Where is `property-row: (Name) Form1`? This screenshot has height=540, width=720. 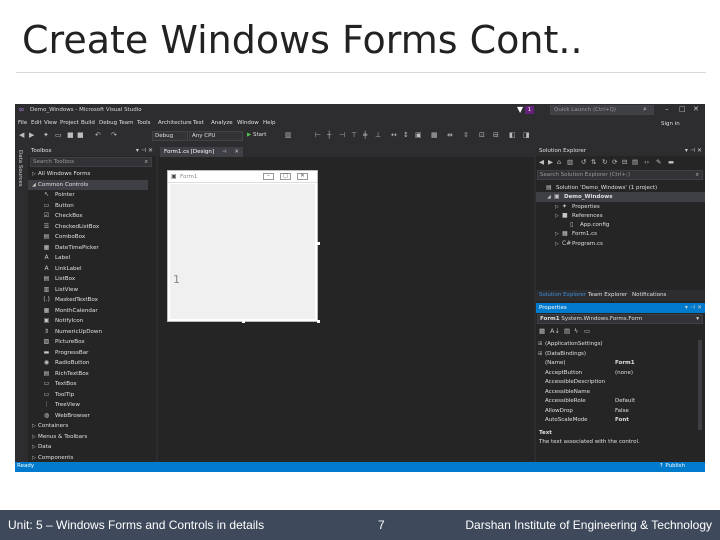
property-row: (Name) Form1 is located at coordinates (616, 364).